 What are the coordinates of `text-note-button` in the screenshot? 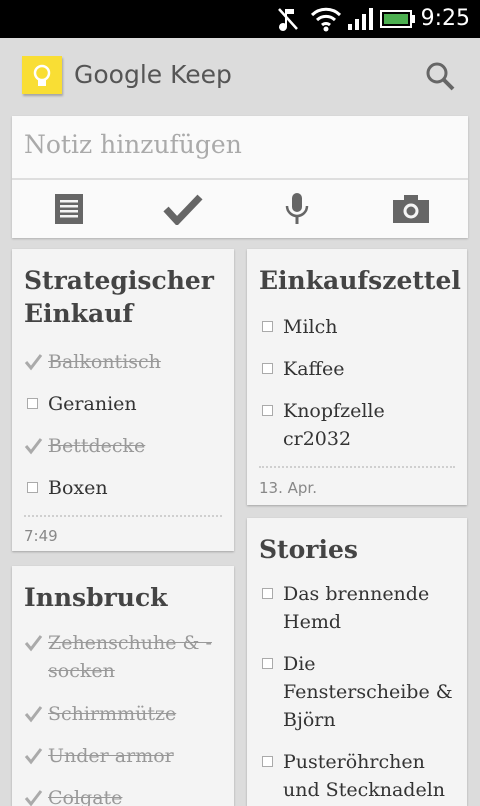 It's located at (69, 209).